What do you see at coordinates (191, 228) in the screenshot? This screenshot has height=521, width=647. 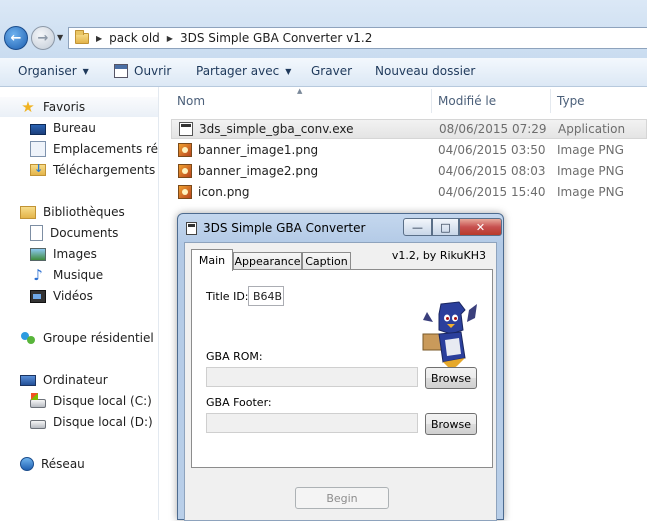 I see `app-icon` at bounding box center [191, 228].